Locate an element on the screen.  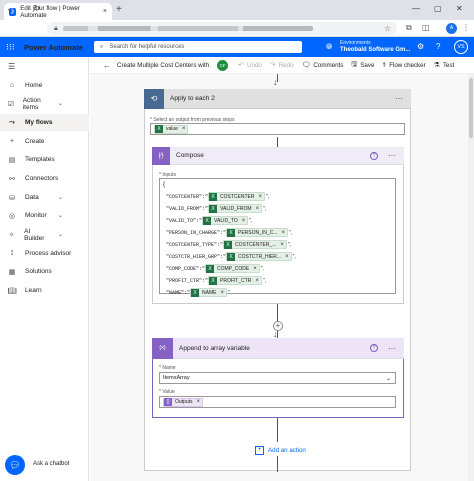
dynamic-token-outputs: {} Outputs × is located at coordinates (183, 402).